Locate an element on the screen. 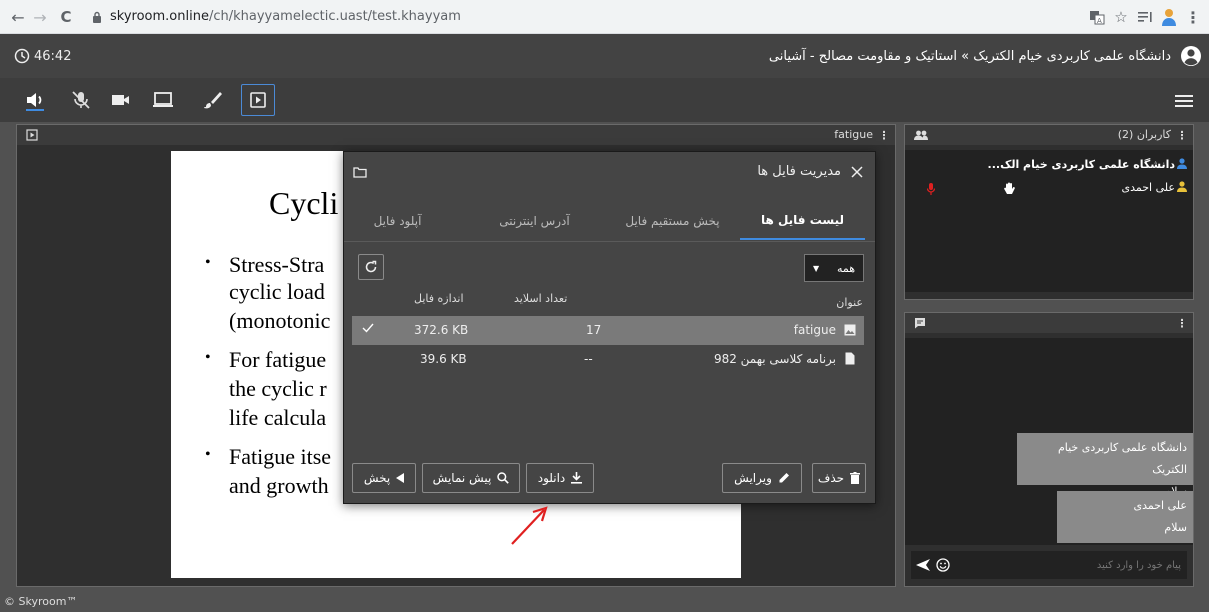 The height and width of the screenshot is (612, 1209). presentation-file-label: fatigue is located at coordinates (853, 134).